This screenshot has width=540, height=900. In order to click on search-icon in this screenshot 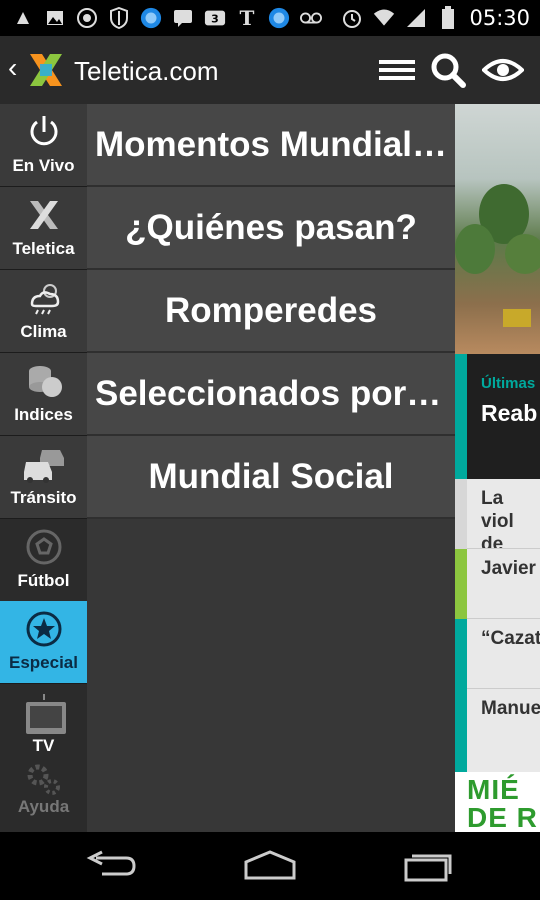, I will do `click(449, 70)`.